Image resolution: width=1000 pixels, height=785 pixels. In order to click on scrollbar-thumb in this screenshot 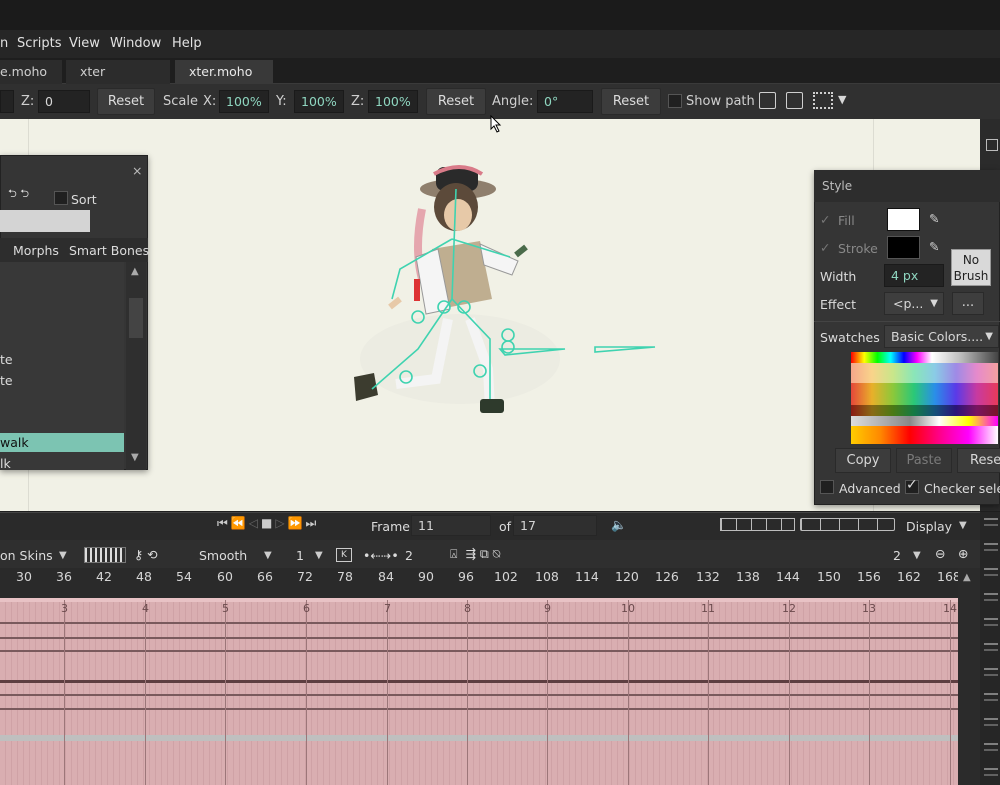, I will do `click(136, 318)`.